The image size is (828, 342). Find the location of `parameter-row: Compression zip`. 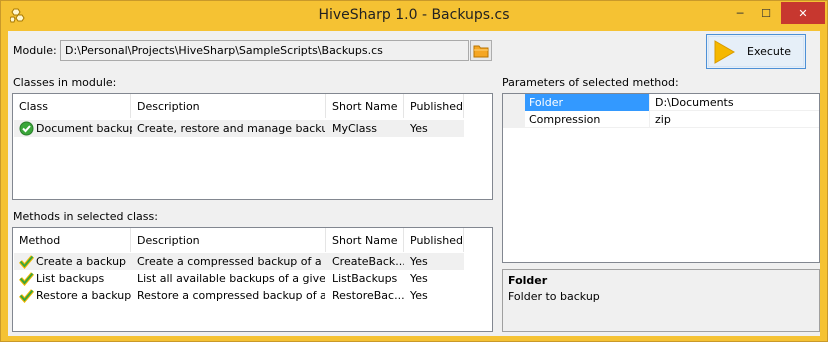

parameter-row: Compression zip is located at coordinates (661, 119).